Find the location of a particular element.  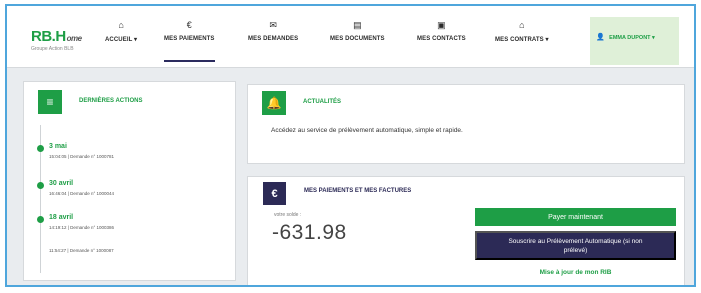

nav-mes-contrats: ⌂ MES CONTRATS ▾ is located at coordinates (522, 40).